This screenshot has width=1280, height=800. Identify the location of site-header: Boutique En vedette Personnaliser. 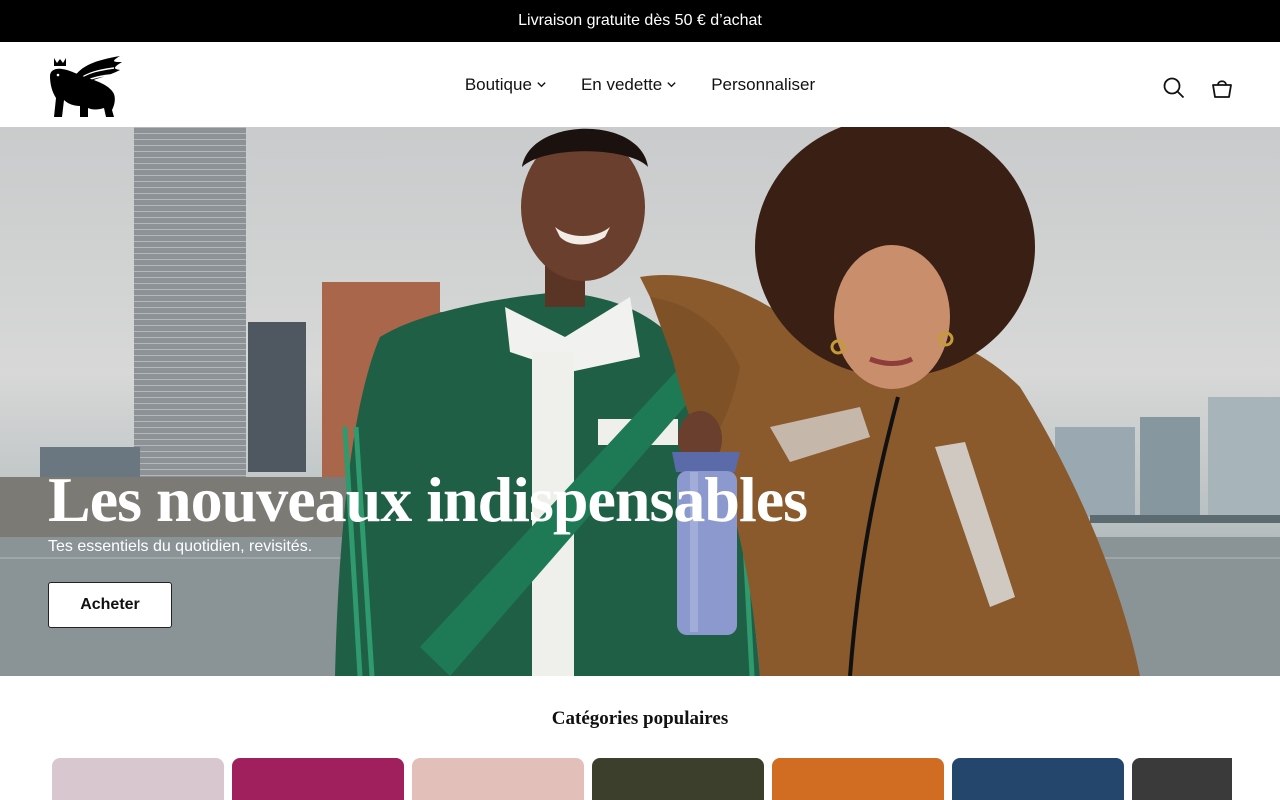
(640, 84).